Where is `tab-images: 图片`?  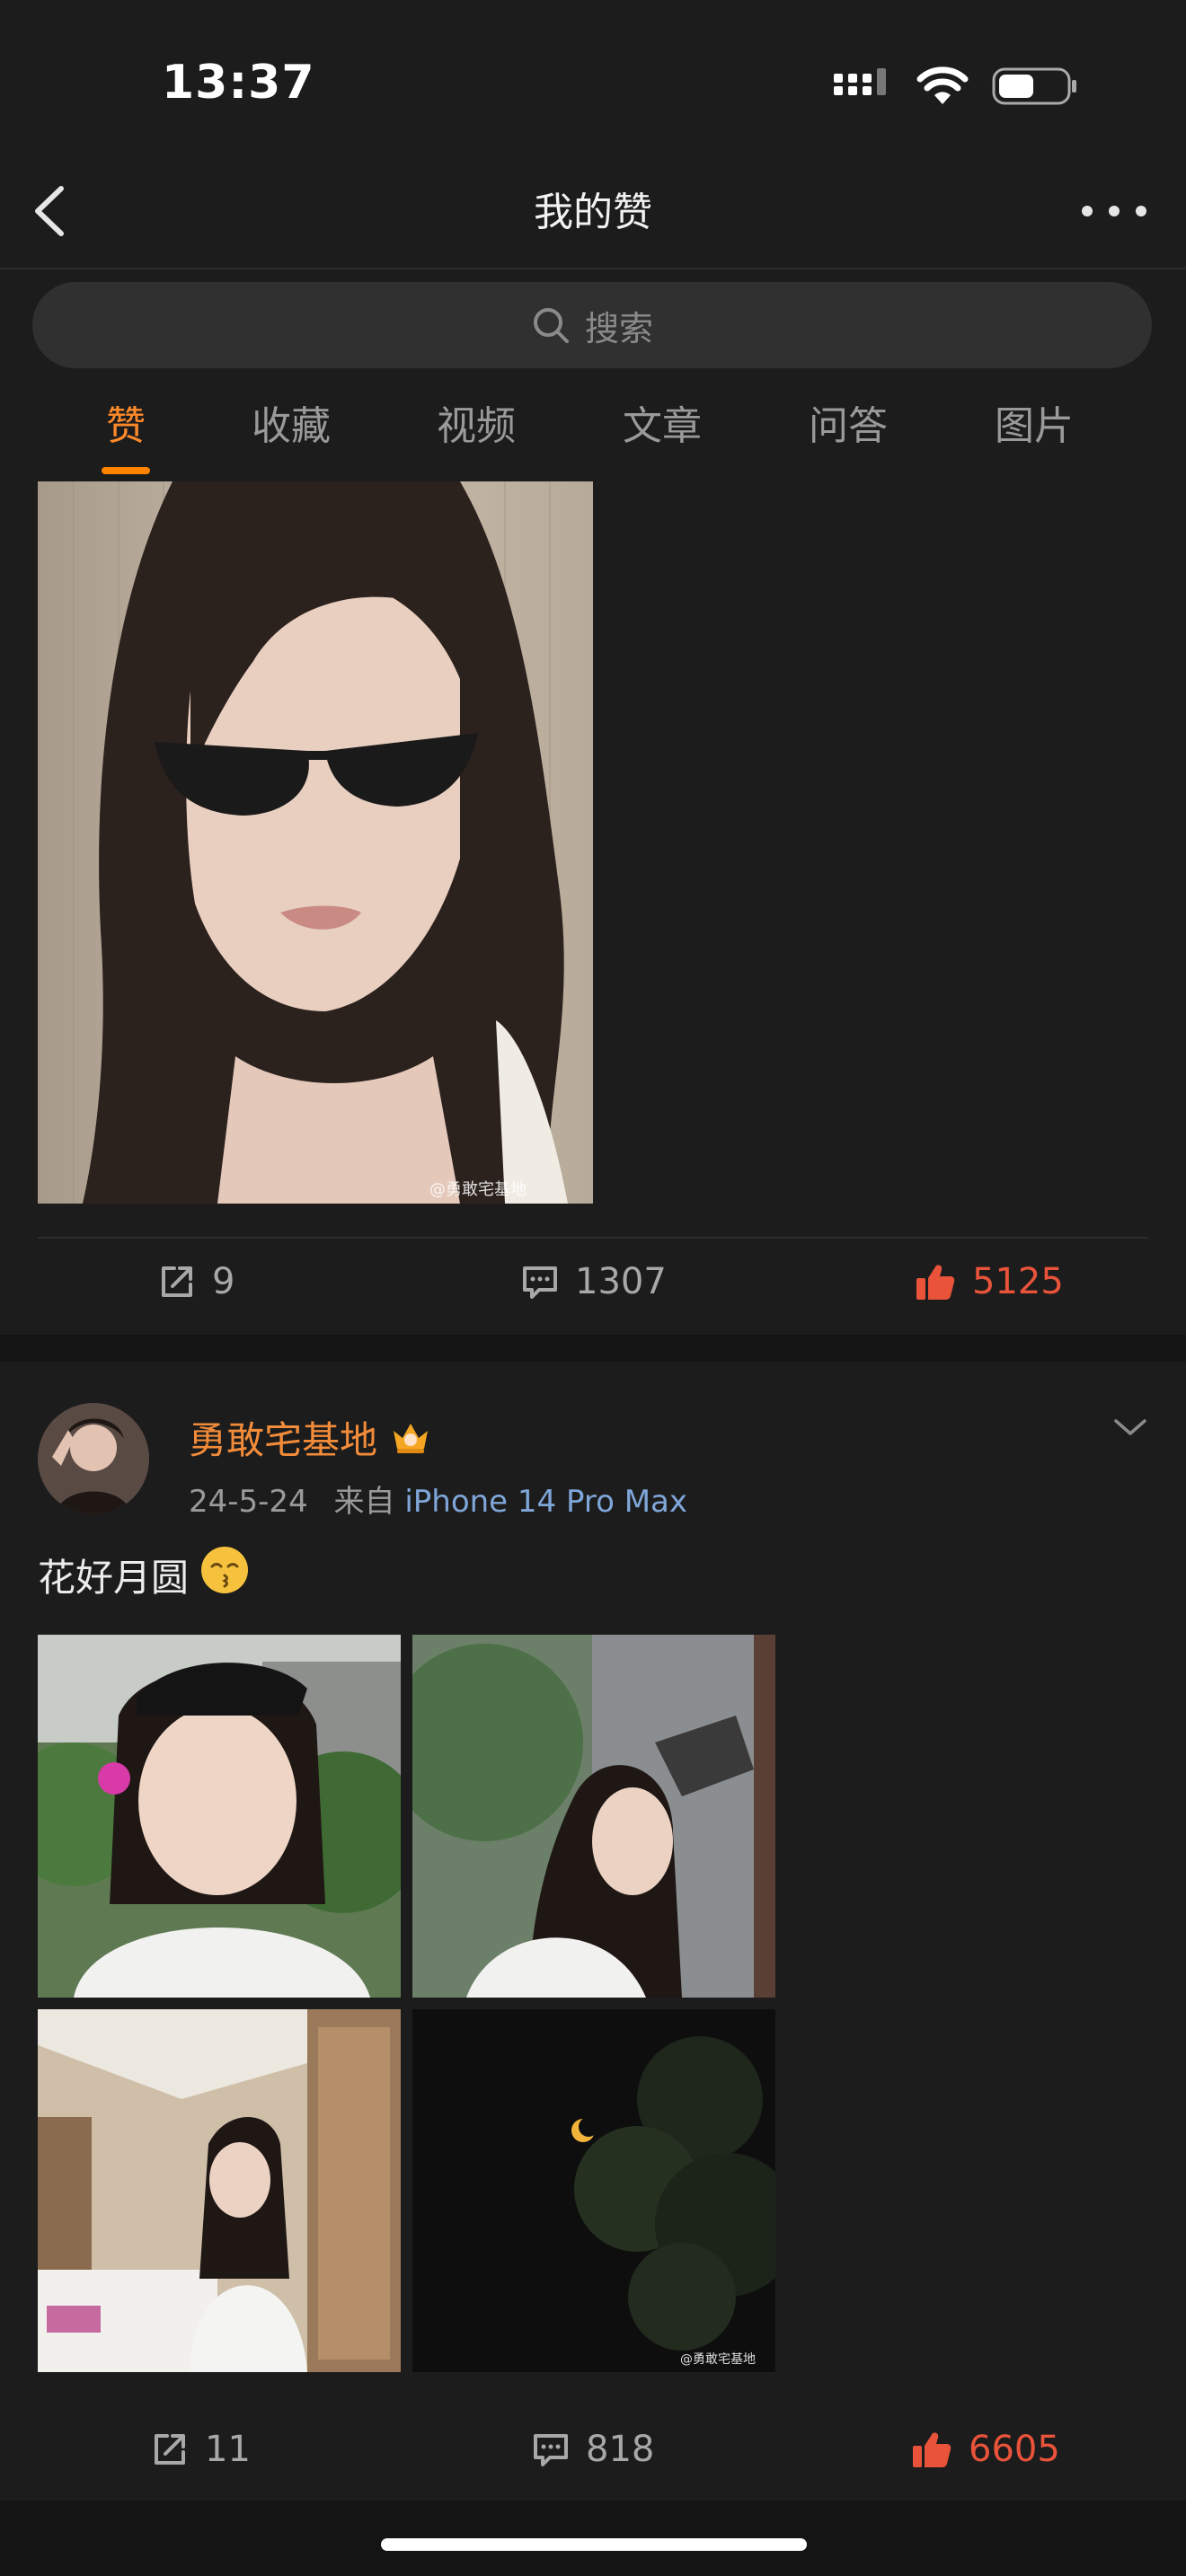 tab-images: 图片 is located at coordinates (1034, 422).